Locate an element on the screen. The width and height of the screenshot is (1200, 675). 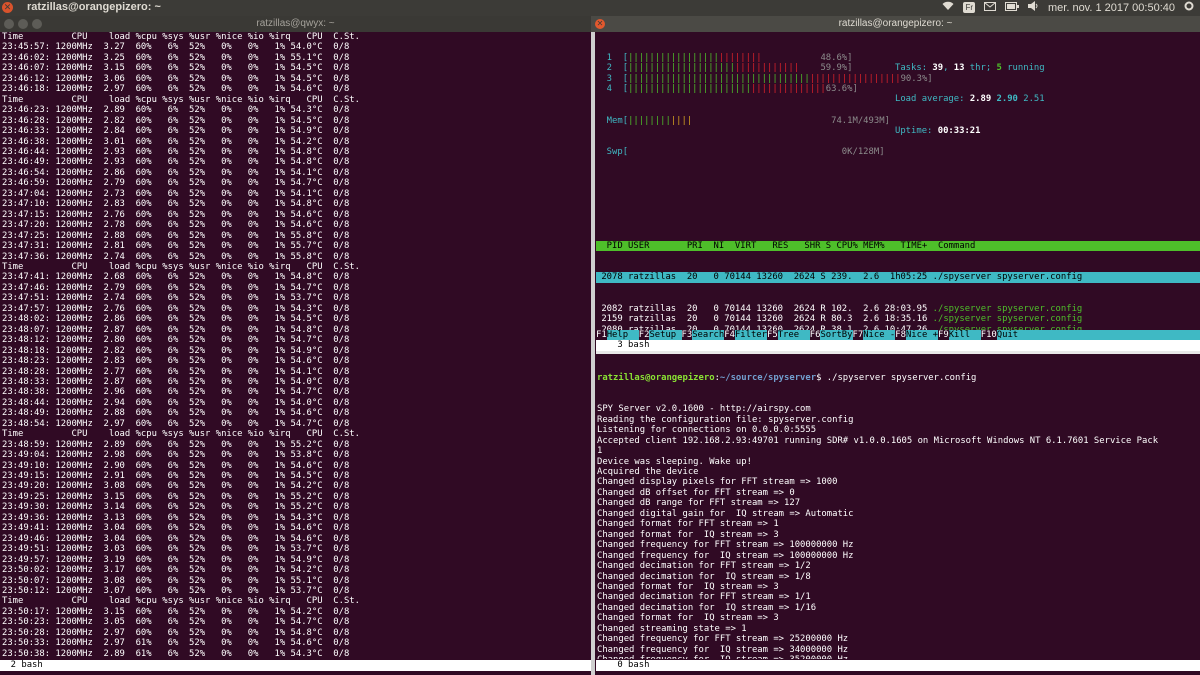
uptime-label: Uptime: is located at coordinates (916, 130).